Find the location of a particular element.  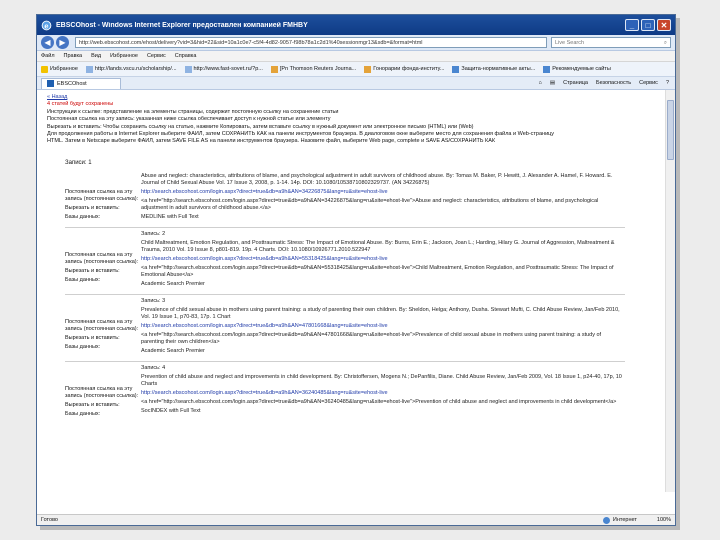

scrollbar-thumb is located at coordinates (670, 130).